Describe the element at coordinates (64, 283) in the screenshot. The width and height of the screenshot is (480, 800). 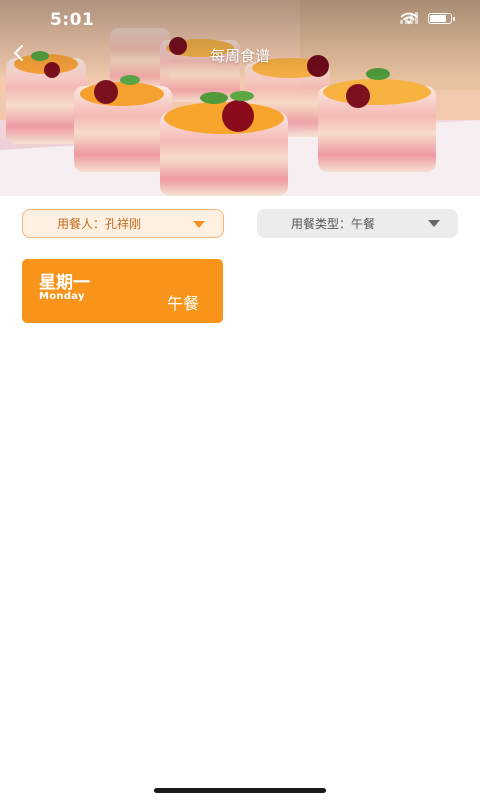
I see `meal-day: 星期一` at that location.